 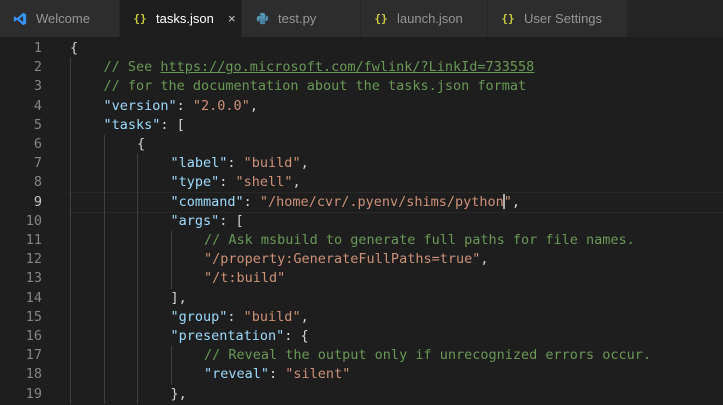 I want to click on code-text: "tasks": [, so click(x=144, y=125).